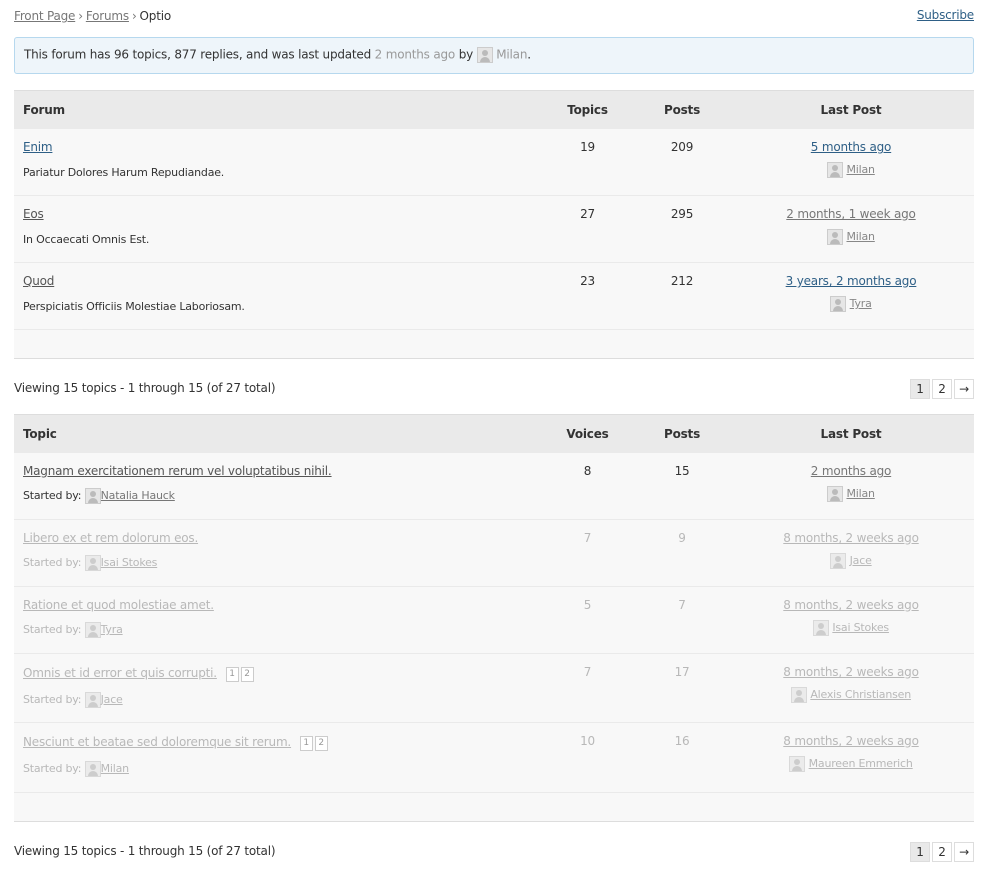 This screenshot has width=986, height=871. I want to click on info-last-updated-link: 2 months ago, so click(415, 55).